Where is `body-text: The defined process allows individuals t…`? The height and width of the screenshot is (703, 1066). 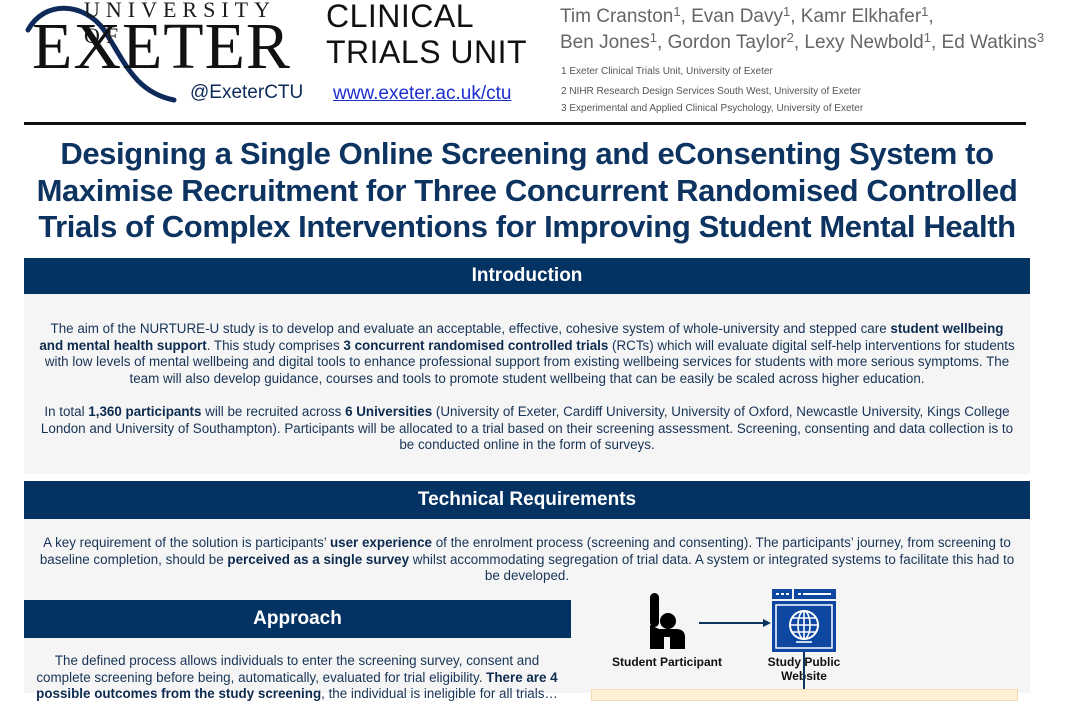 body-text: The defined process allows individuals t… is located at coordinates (288, 669).